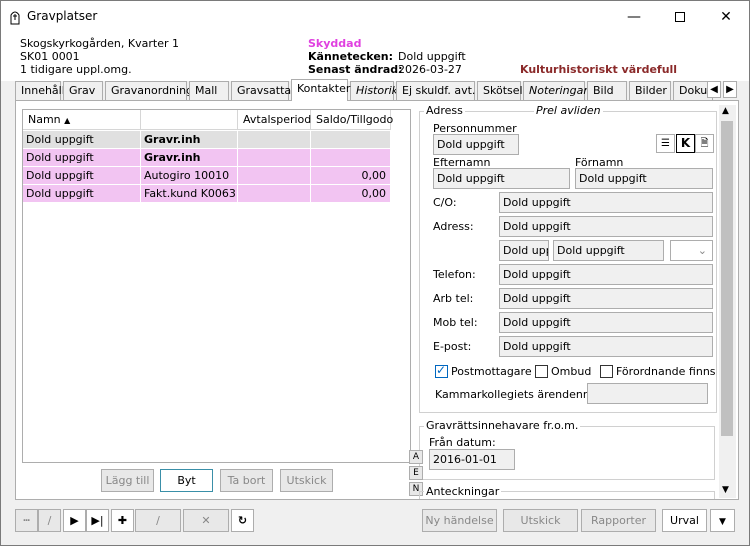 This screenshot has height=546, width=750. Describe the element at coordinates (97, 520) in the screenshot. I see `last-record-button: ▶|` at that location.